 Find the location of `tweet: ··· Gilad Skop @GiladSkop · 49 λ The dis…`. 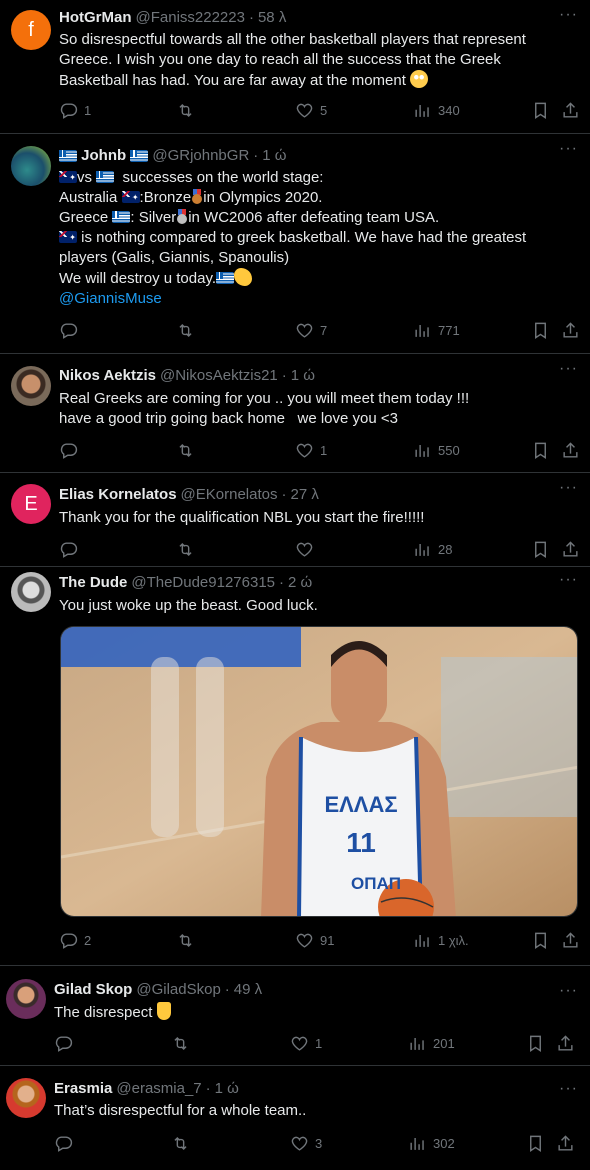

tweet: ··· Gilad Skop @GiladSkop · 49 λ The dis… is located at coordinates (295, 1016).